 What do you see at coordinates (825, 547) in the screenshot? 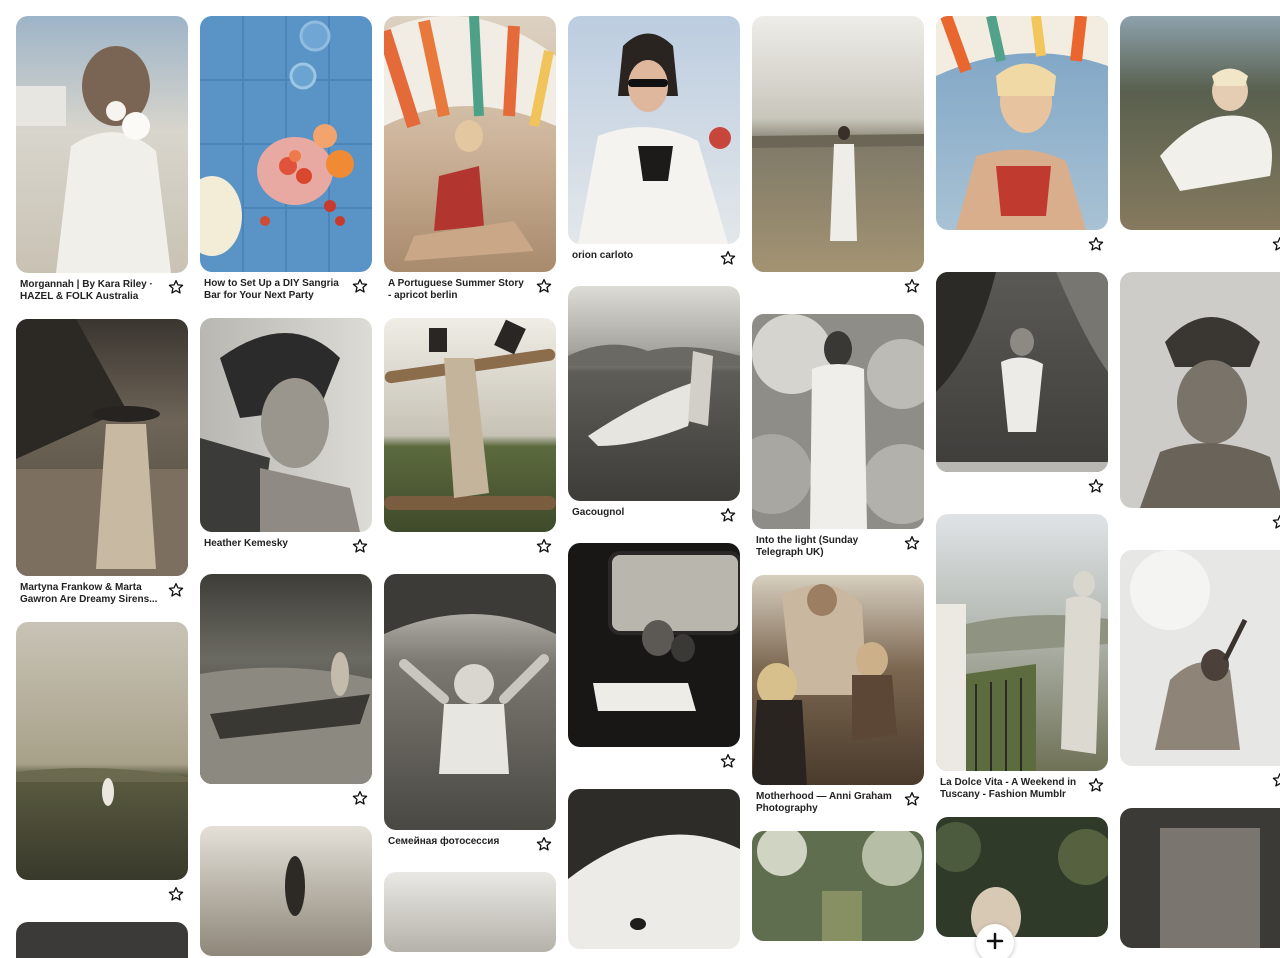
I see `pin-title: Into the light (Sunday Telegraph UK)` at bounding box center [825, 547].